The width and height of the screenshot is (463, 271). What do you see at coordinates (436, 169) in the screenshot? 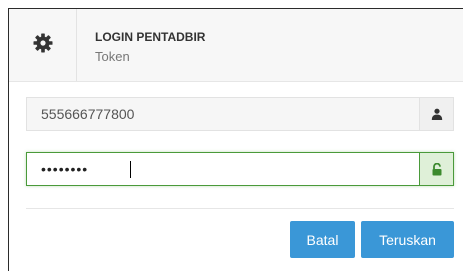
I see `unlock-icon` at bounding box center [436, 169].